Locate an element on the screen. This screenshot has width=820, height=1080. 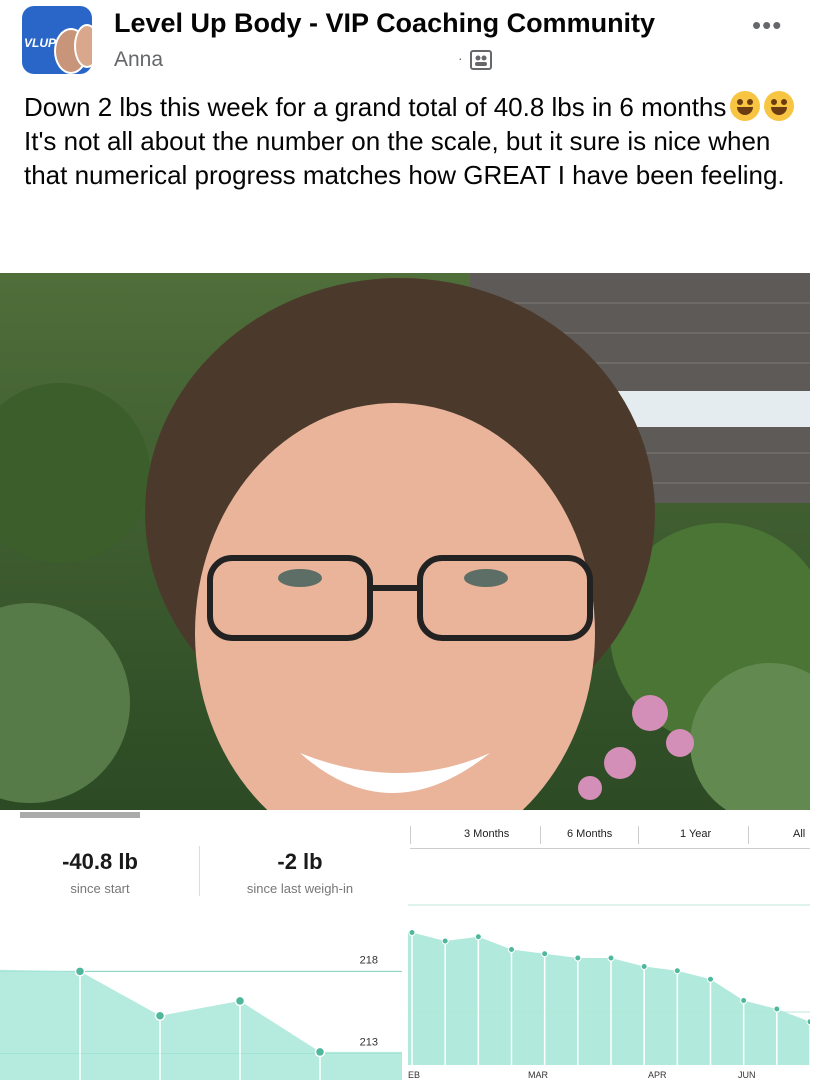
weight-area is located at coordinates (201, 1024).